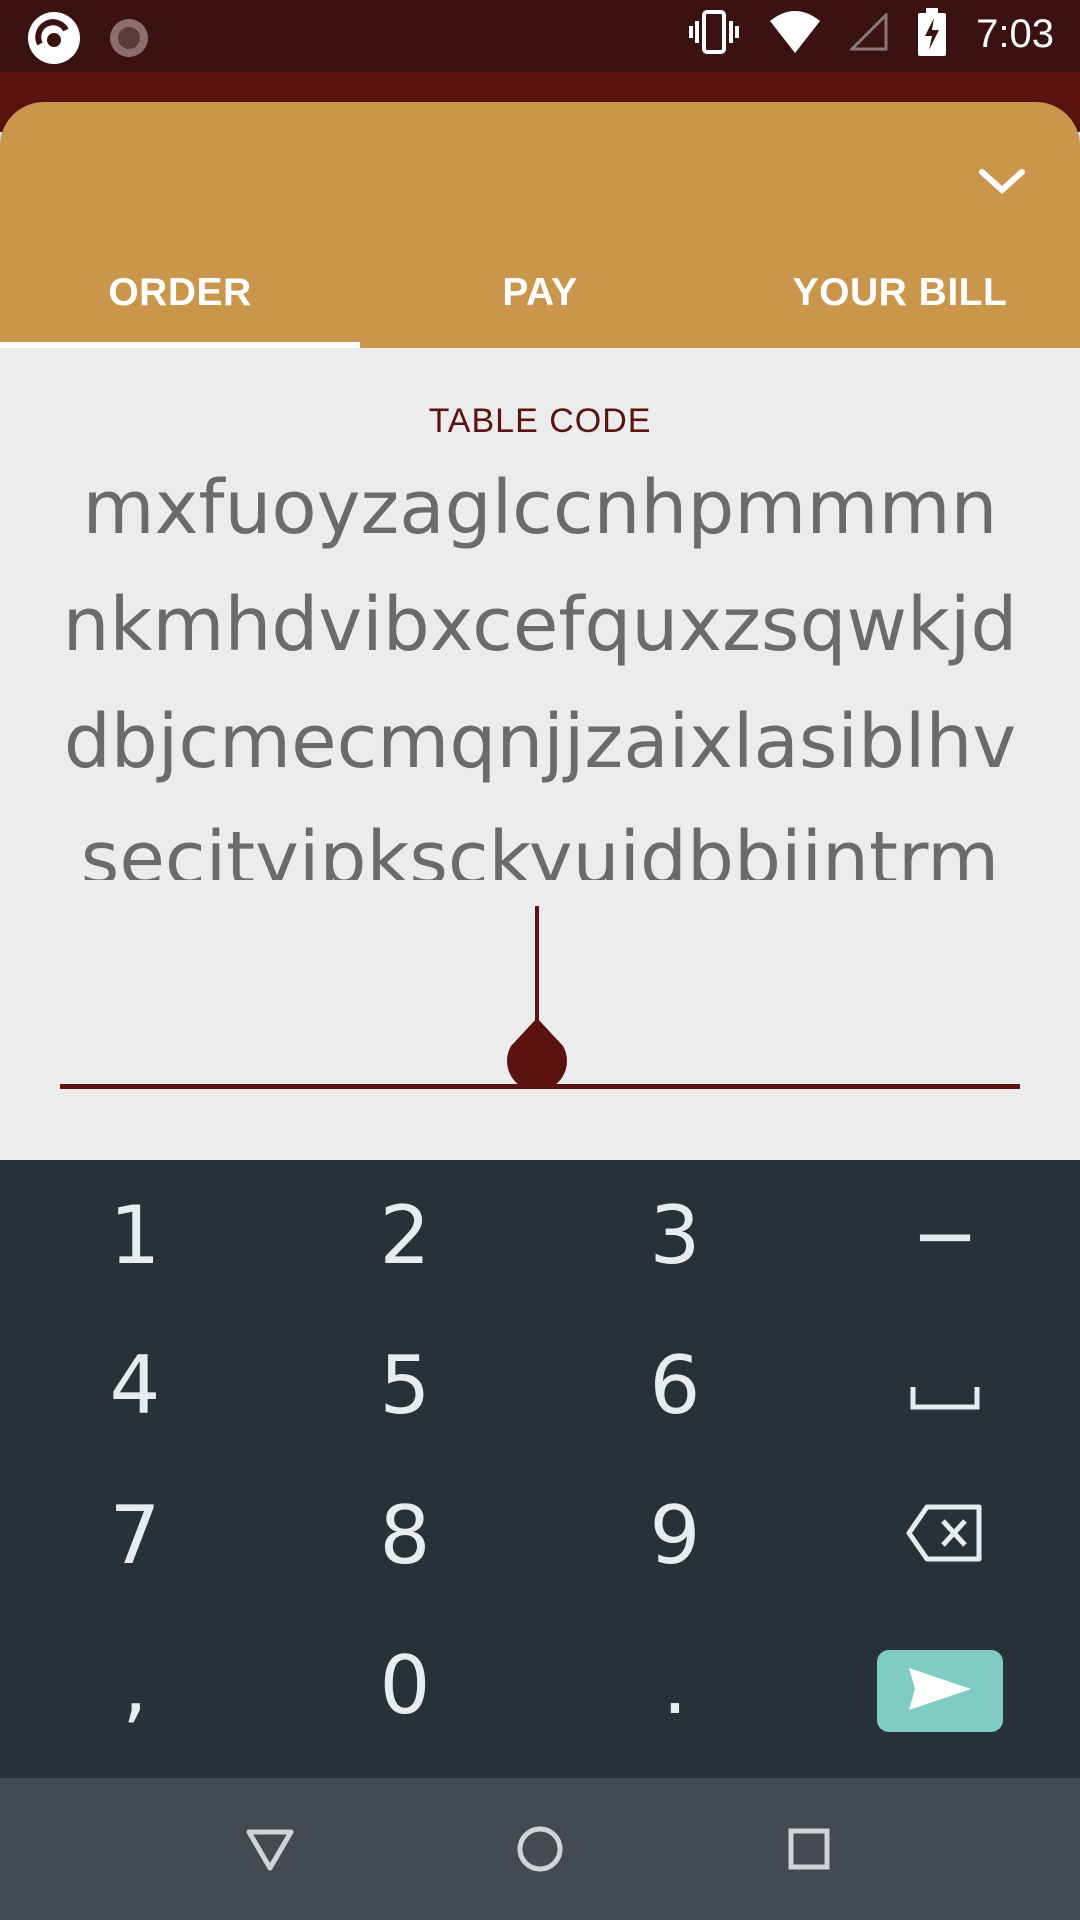 This screenshot has width=1080, height=1920. Describe the element at coordinates (537, 965) in the screenshot. I see `text-cursor` at that location.